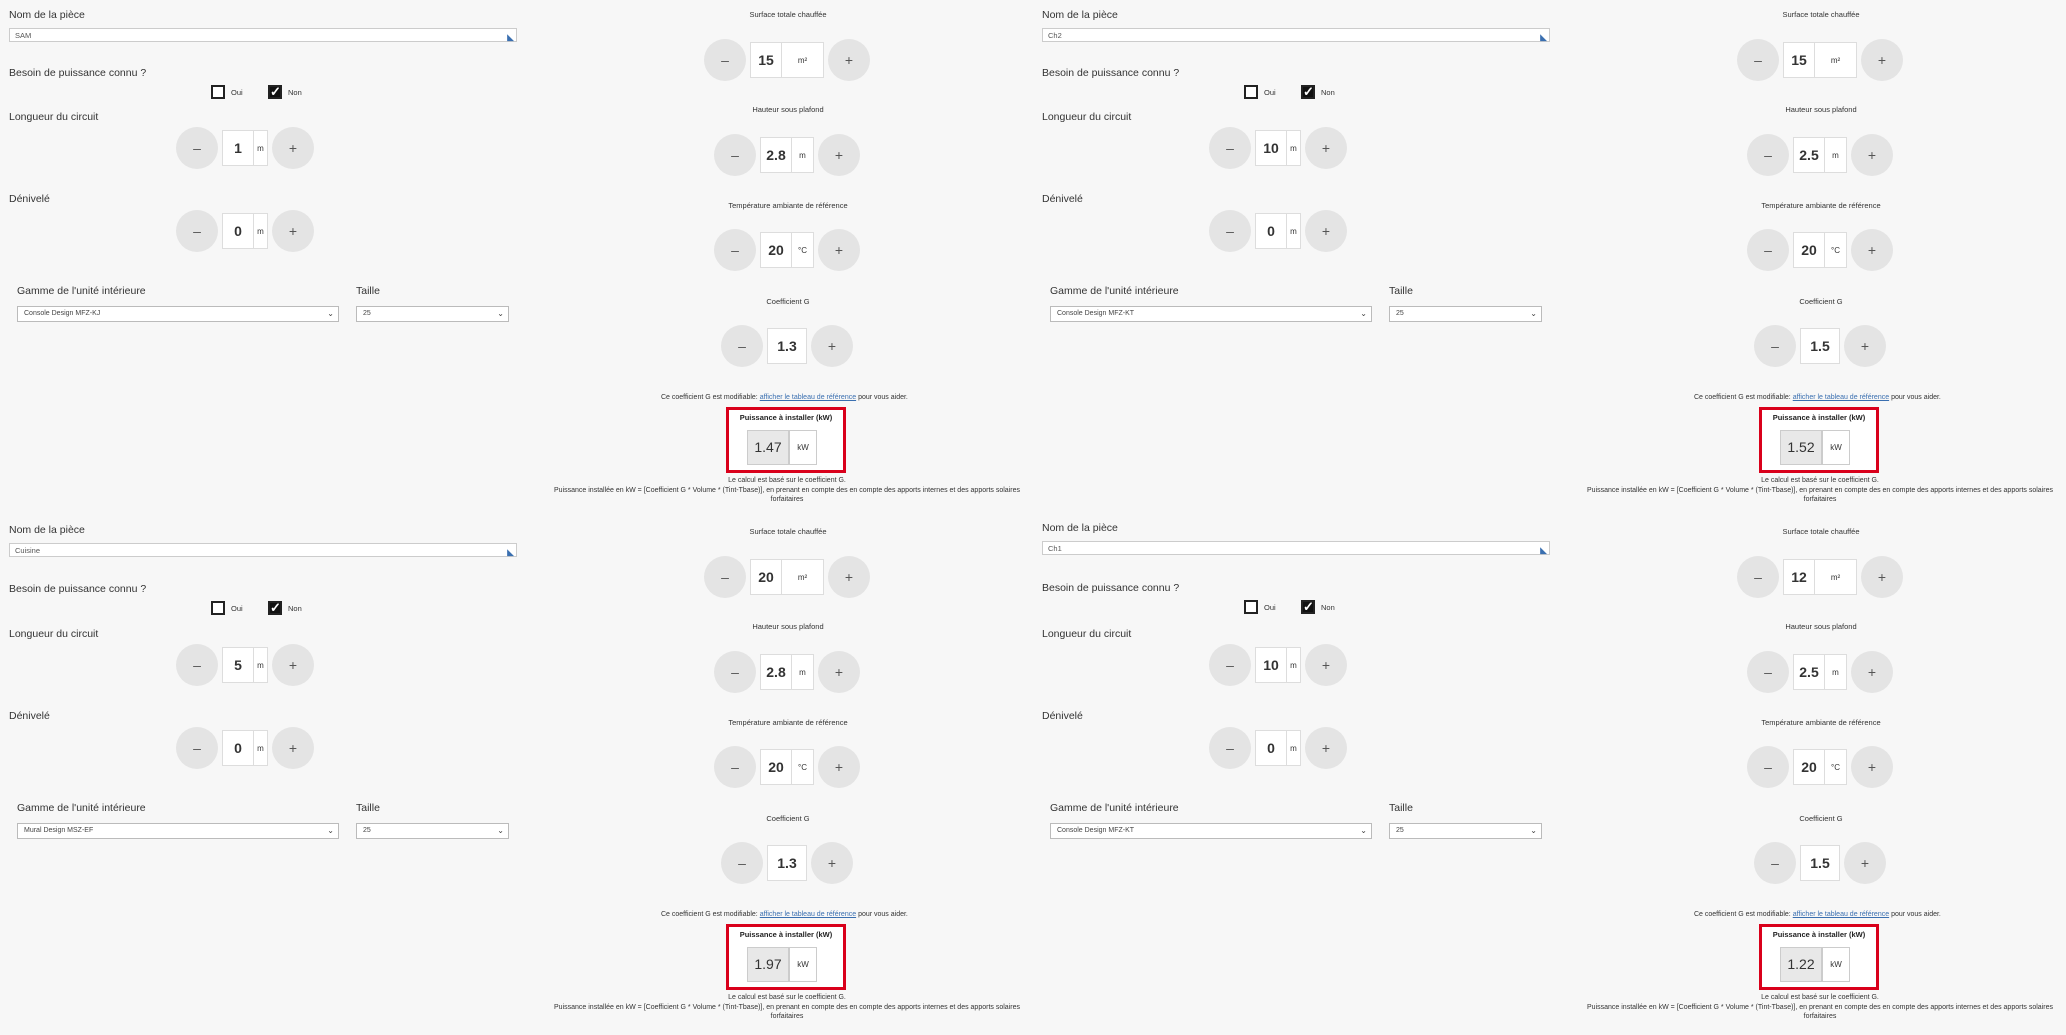 This screenshot has height=1035, width=2066. I want to click on surface-value: 20 m², so click(787, 577).